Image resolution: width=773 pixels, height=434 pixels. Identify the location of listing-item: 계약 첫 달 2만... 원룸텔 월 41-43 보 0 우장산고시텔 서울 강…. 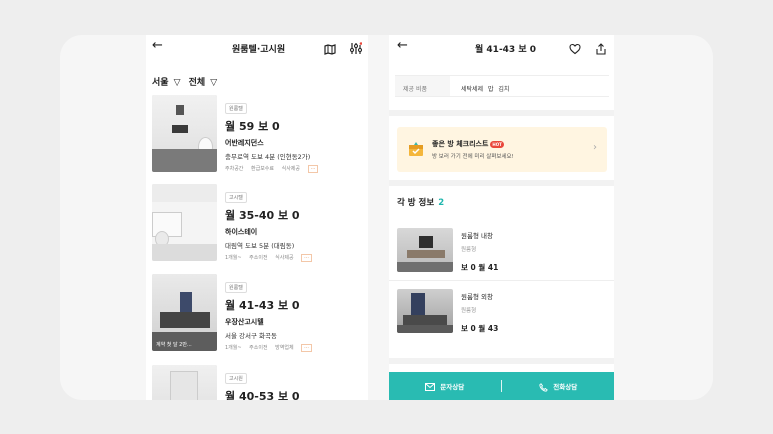
(259, 314).